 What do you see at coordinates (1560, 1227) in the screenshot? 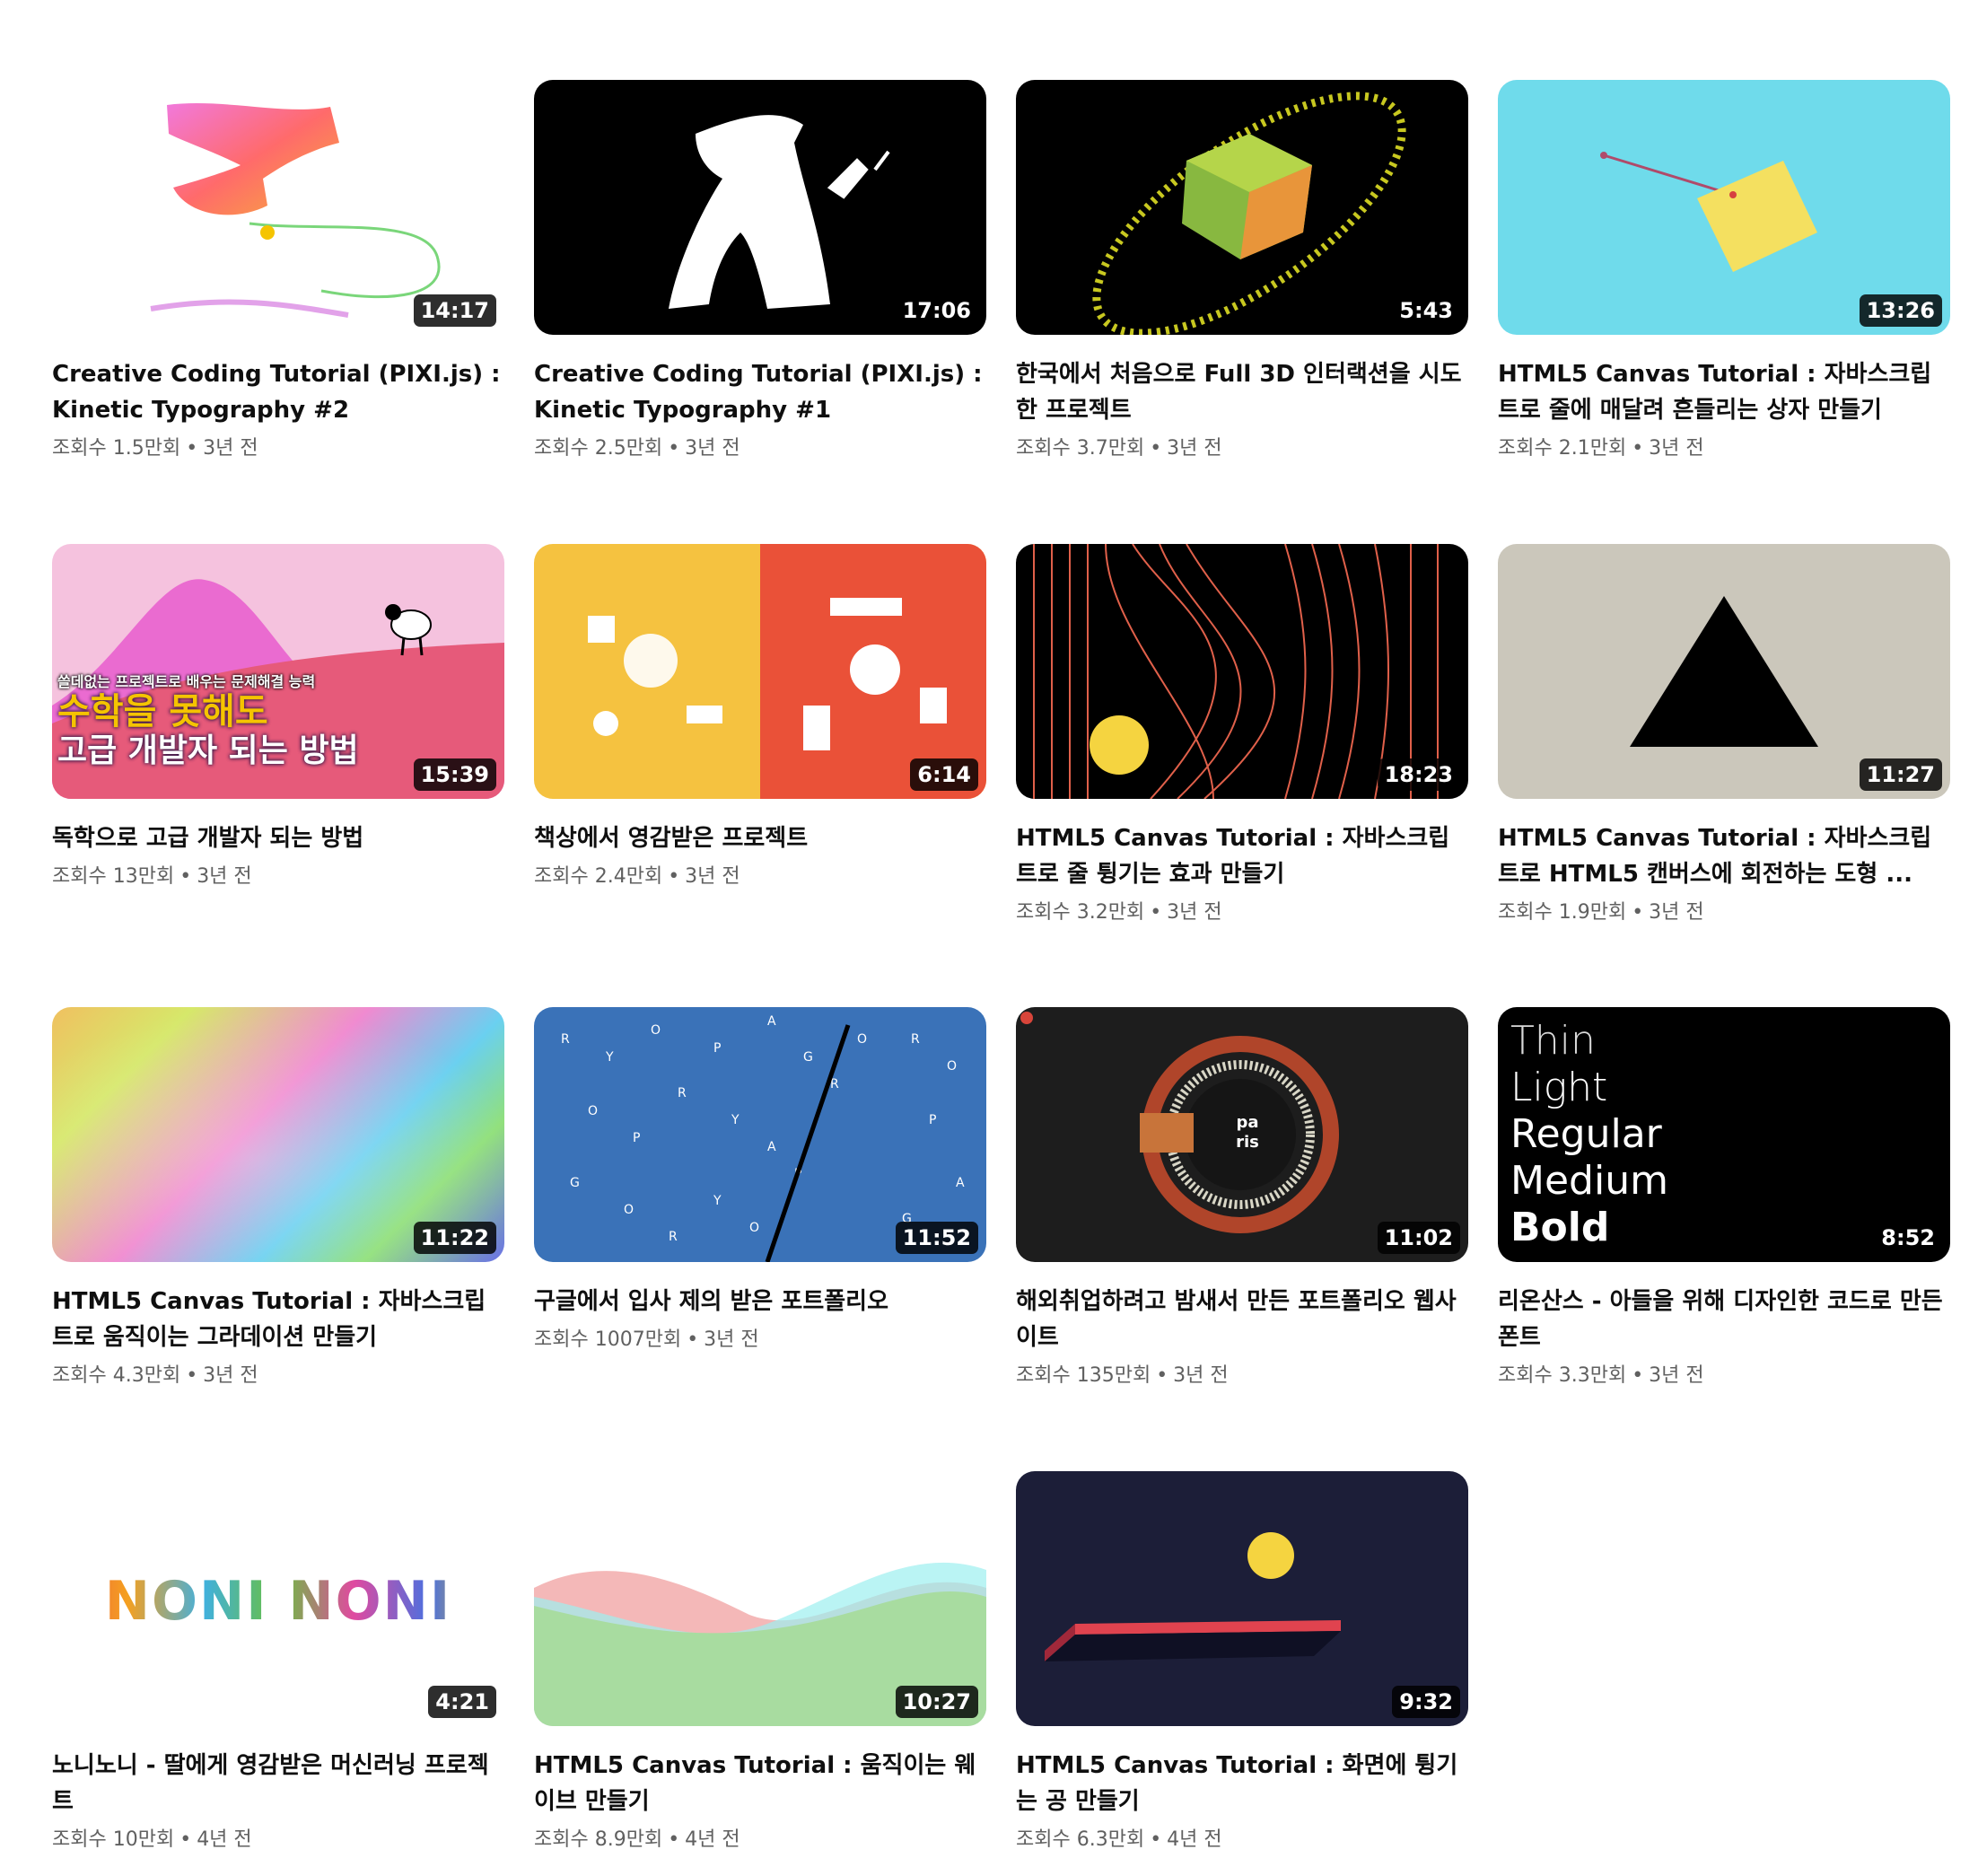
I see `weight-bold: Bold` at bounding box center [1560, 1227].